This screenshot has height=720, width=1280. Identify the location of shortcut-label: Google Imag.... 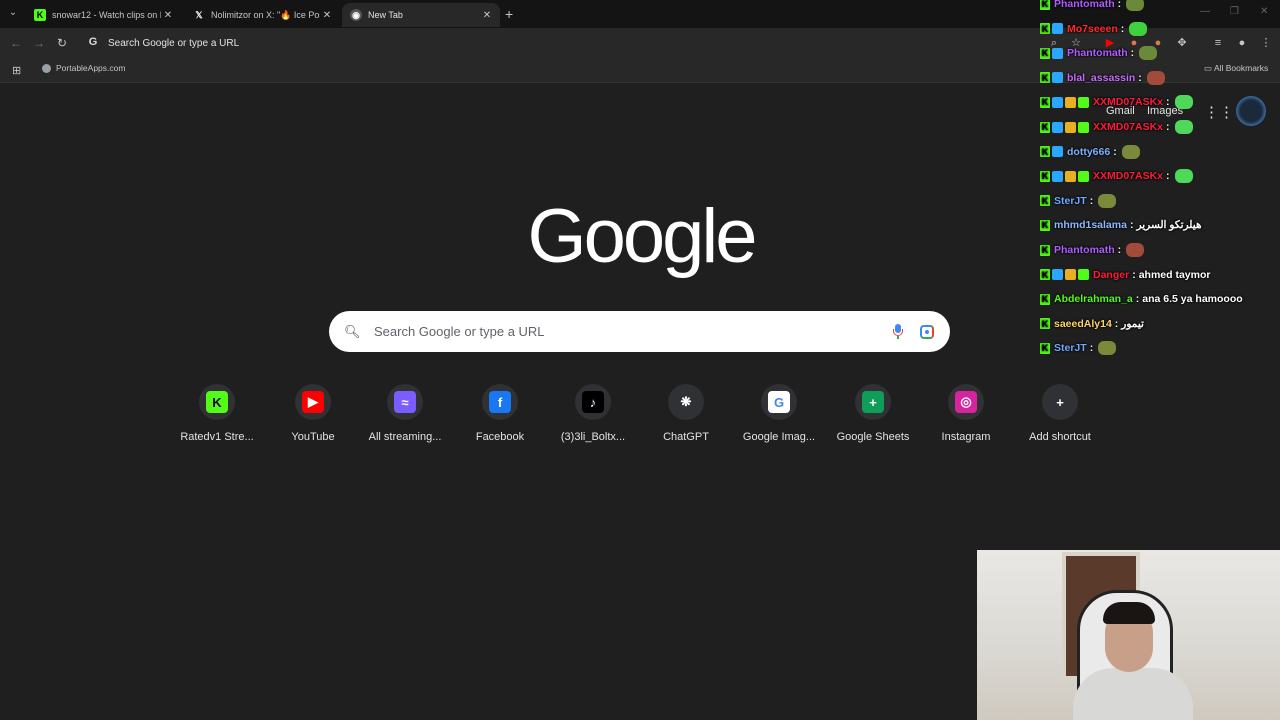
(779, 437).